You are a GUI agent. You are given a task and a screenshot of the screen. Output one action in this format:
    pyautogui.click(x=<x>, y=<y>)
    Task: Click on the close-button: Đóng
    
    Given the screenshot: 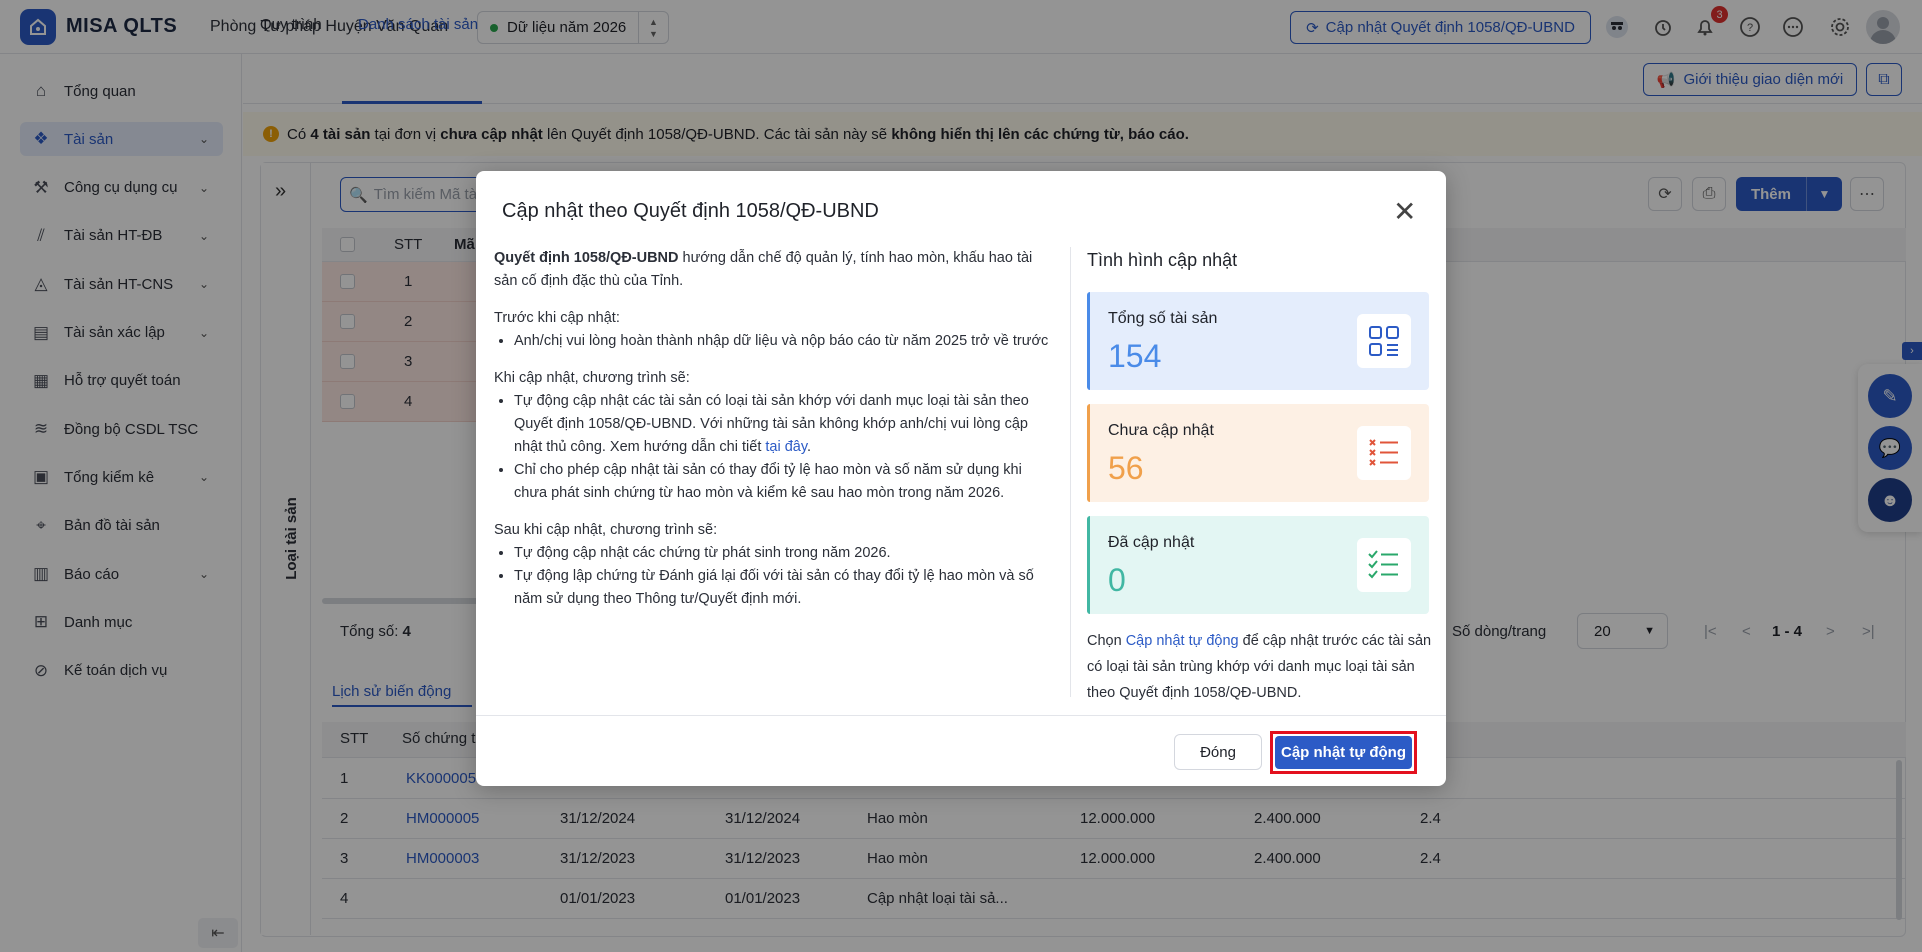 What is the action you would take?
    pyautogui.click(x=1218, y=752)
    